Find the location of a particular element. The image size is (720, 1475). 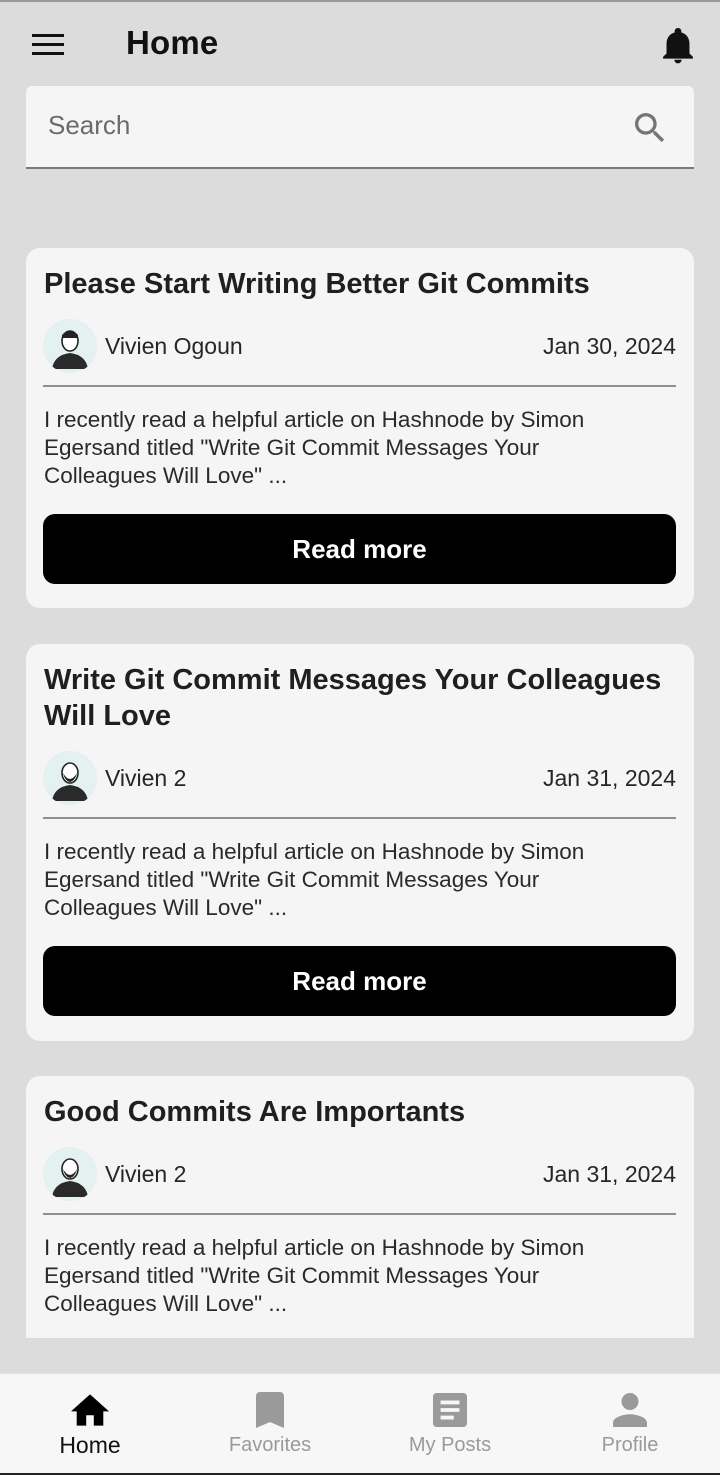

notifications-button is located at coordinates (678, 46).